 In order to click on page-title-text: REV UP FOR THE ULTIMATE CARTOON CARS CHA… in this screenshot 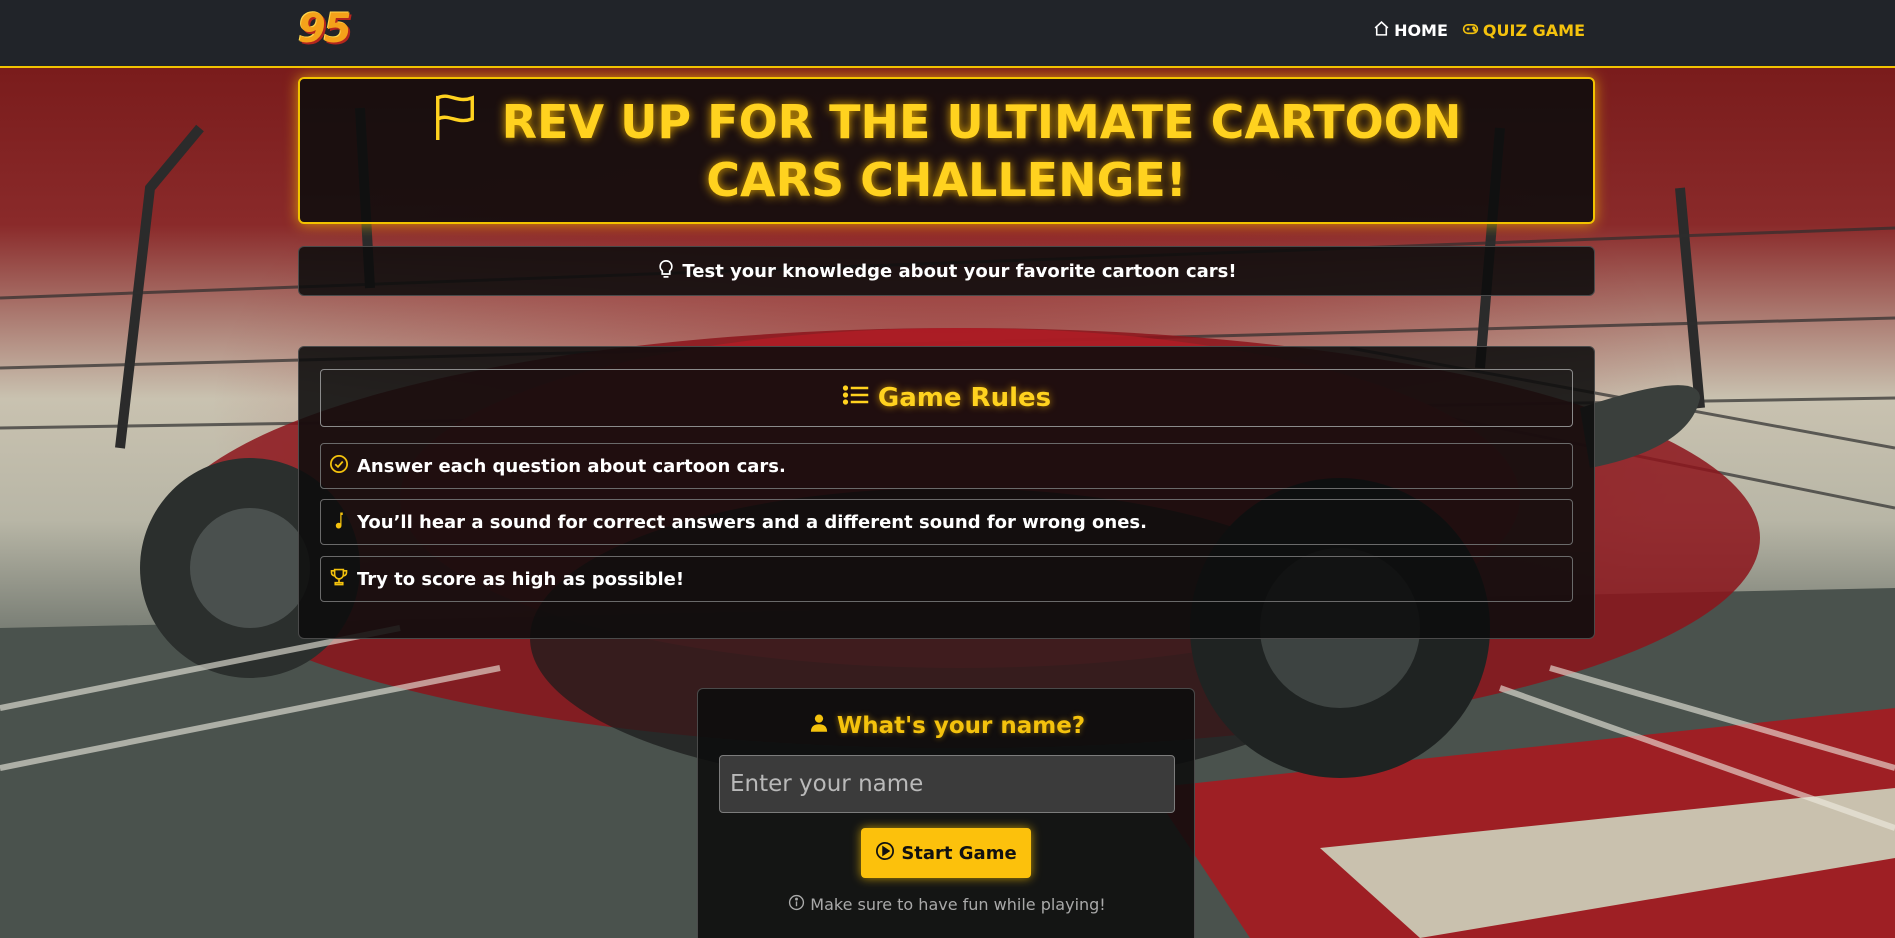, I will do `click(981, 151)`.